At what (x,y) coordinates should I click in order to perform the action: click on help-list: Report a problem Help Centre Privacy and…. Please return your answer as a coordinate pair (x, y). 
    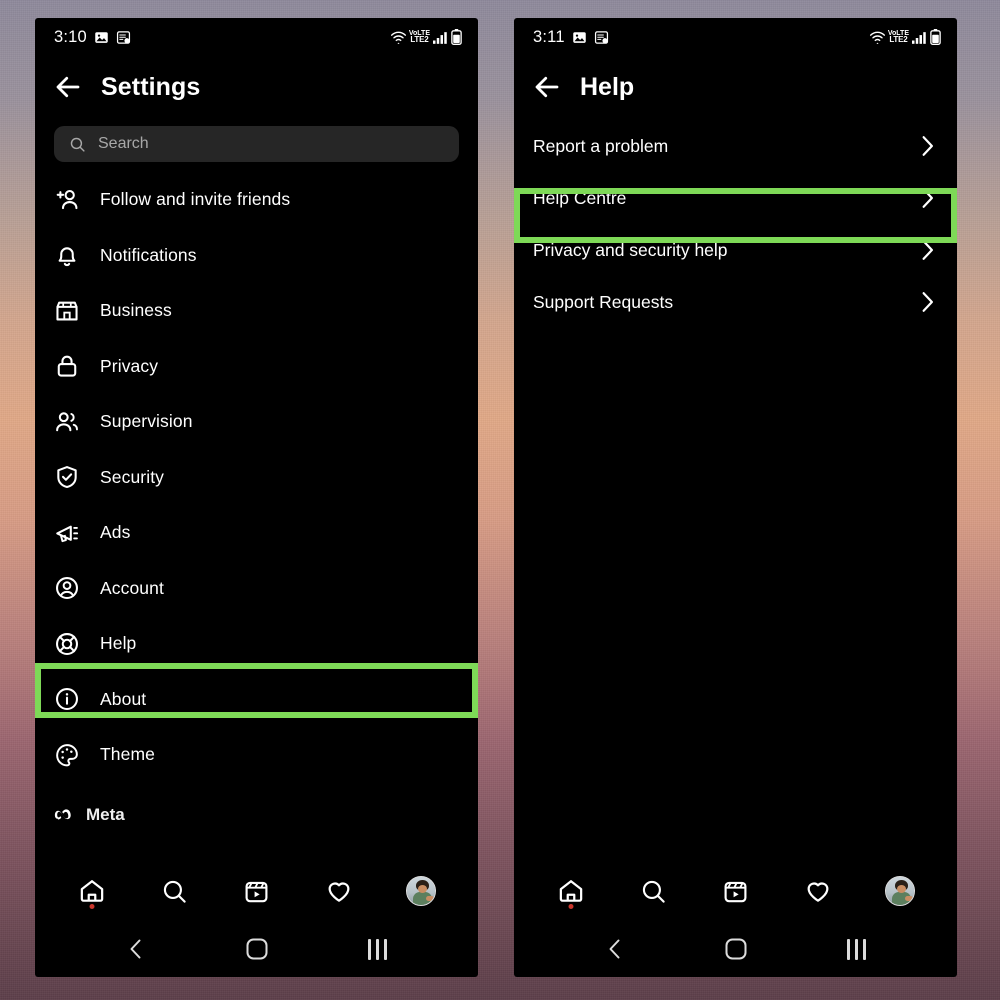
    Looking at the image, I should click on (735, 223).